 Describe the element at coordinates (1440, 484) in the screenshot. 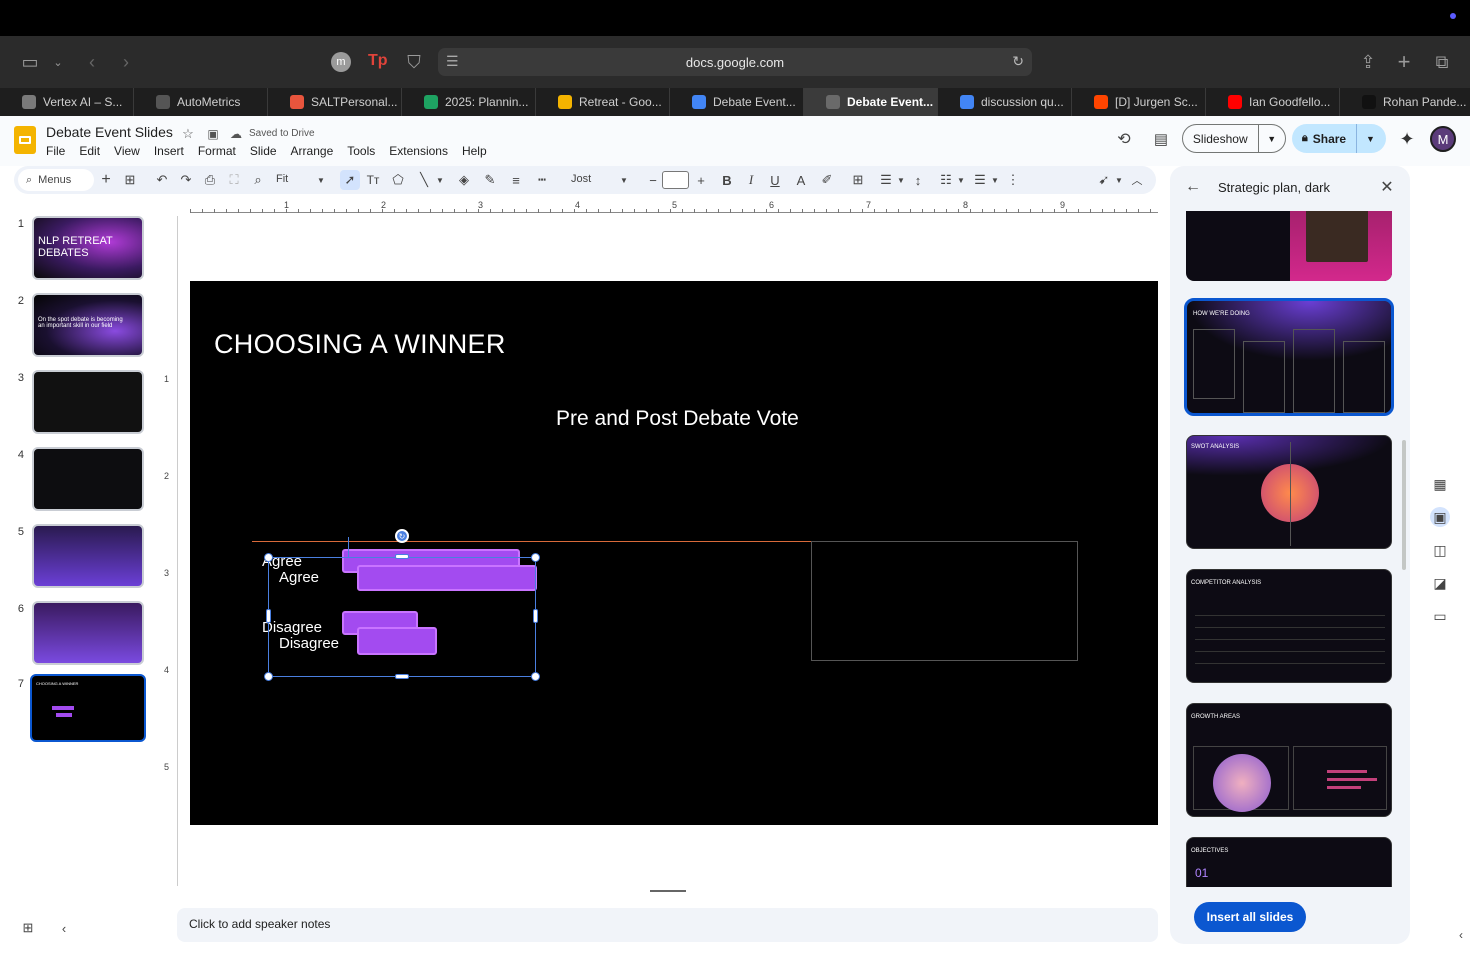

I see `calendar-icon: ▦` at that location.